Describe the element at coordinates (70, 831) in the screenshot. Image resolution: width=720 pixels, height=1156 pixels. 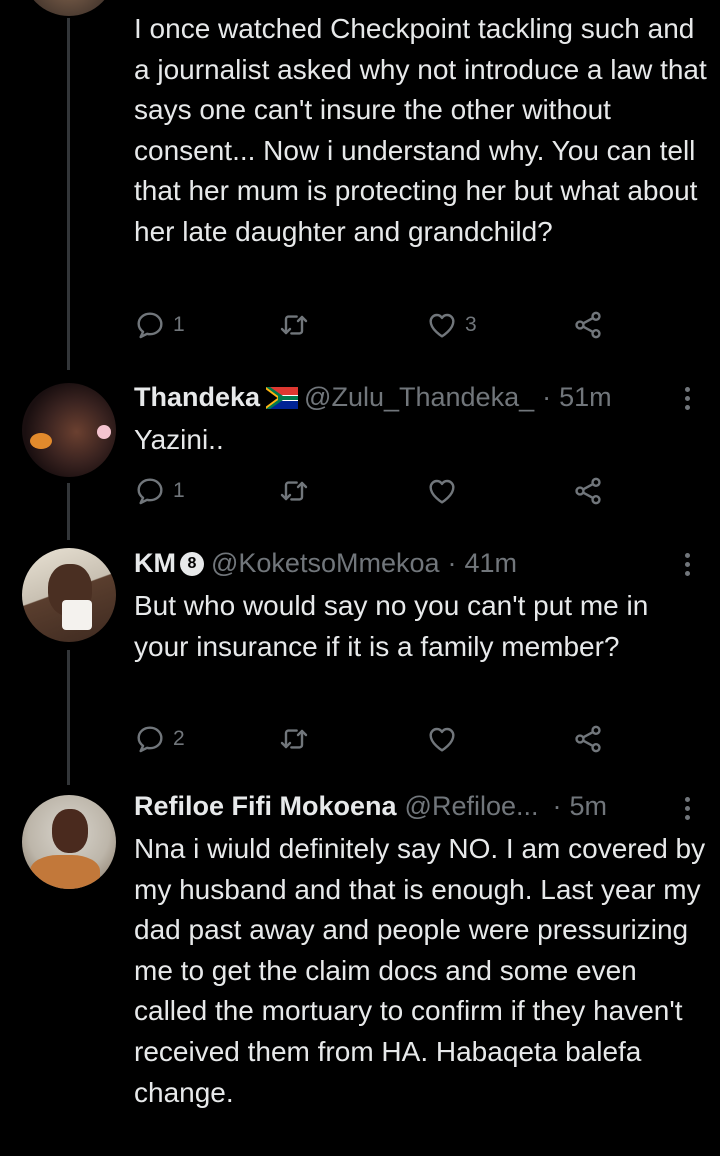
I see `avatar-face` at that location.